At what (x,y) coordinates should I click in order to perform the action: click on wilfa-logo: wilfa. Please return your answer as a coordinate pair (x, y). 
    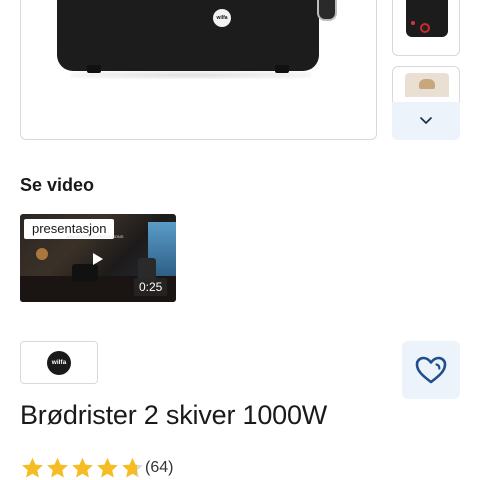
    Looking at the image, I should click on (59, 362).